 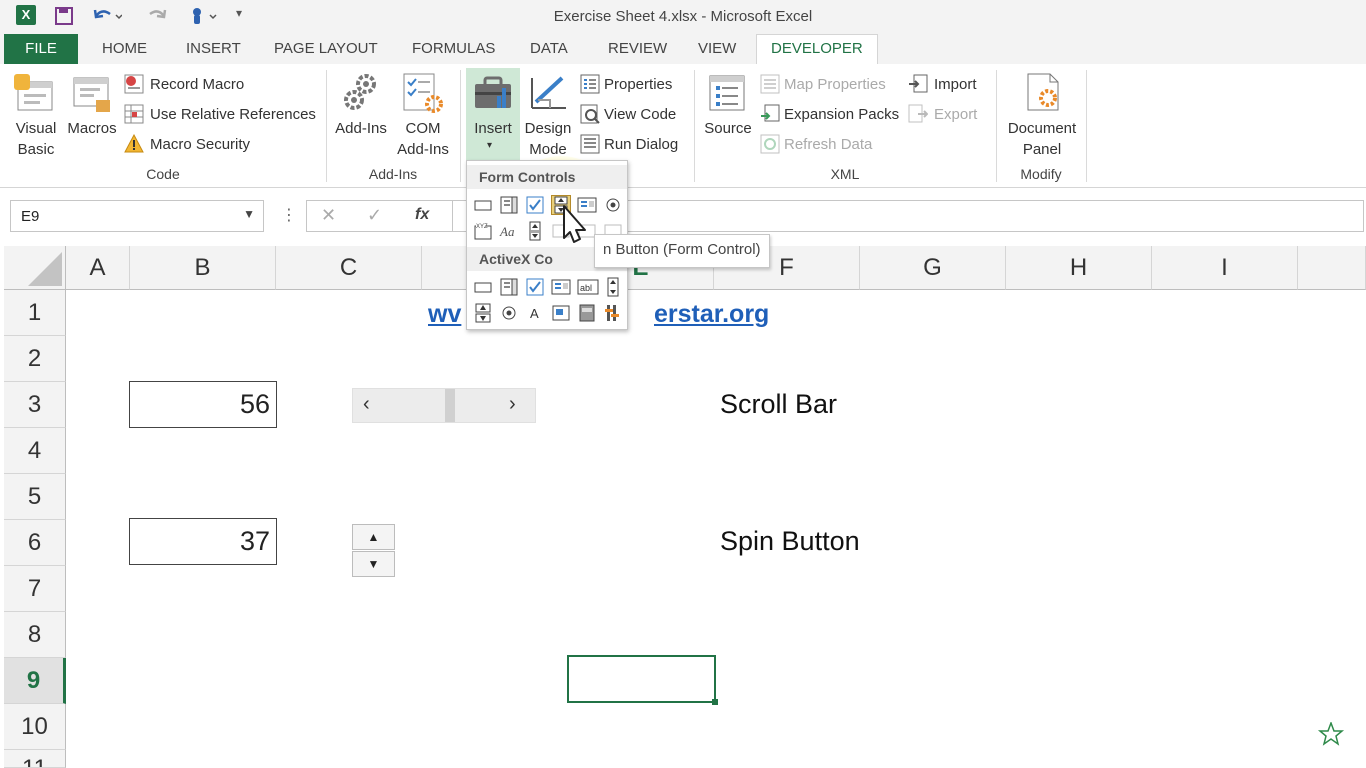 I want to click on form-option-button-icon, so click(x=613, y=205).